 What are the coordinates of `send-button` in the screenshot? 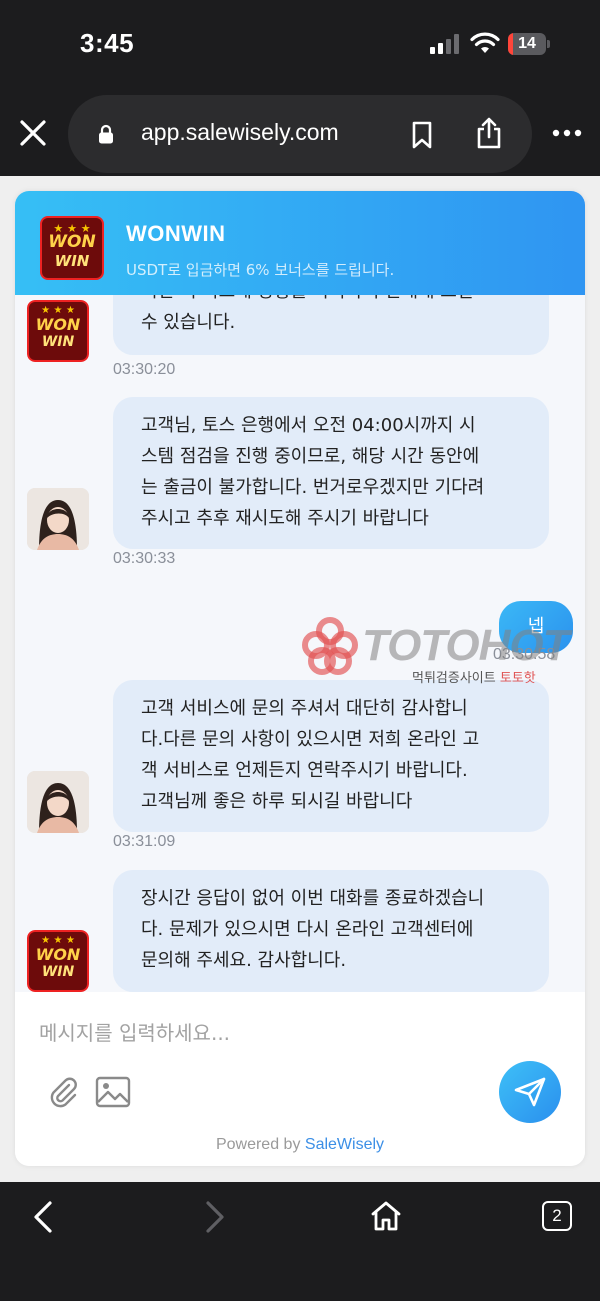 It's located at (530, 1092).